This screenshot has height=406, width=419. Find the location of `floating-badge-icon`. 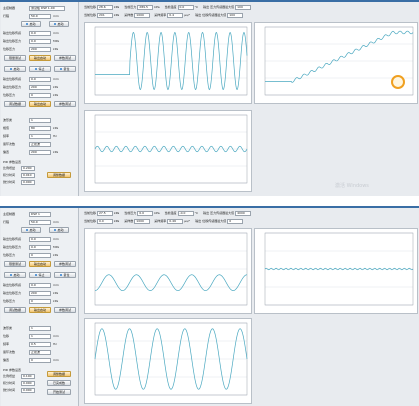

floating-badge-icon is located at coordinates (398, 82).